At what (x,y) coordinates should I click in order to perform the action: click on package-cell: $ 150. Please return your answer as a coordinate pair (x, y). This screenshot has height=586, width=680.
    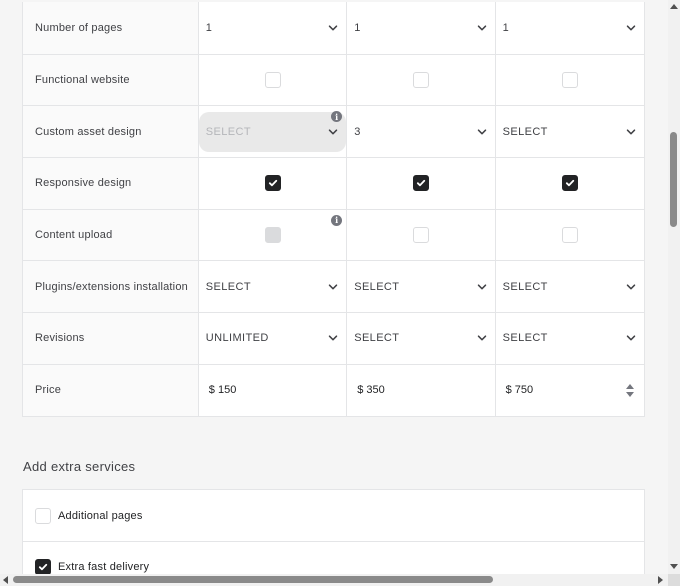
    Looking at the image, I should click on (273, 390).